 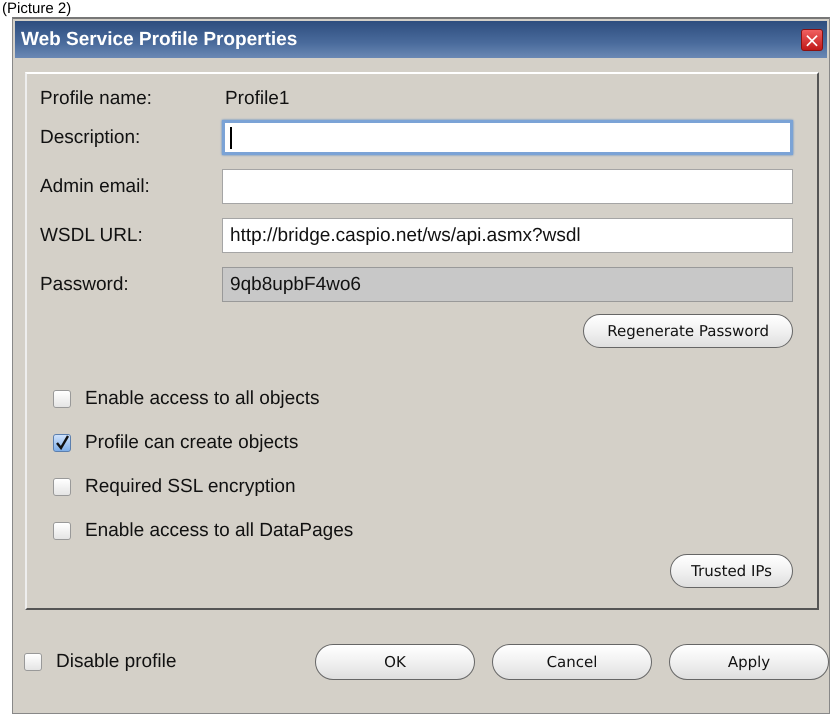 I want to click on checkbox-label: Enable access to all objects, so click(x=202, y=399).